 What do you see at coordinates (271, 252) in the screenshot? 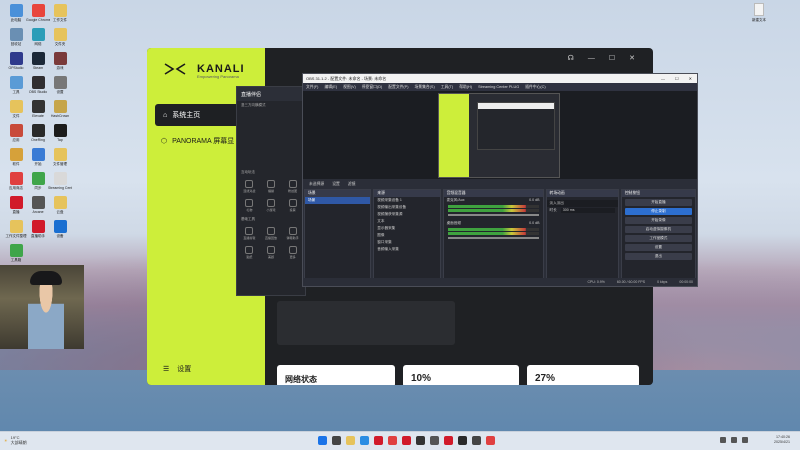
I see `tool-button: 美颜` at bounding box center [271, 252].